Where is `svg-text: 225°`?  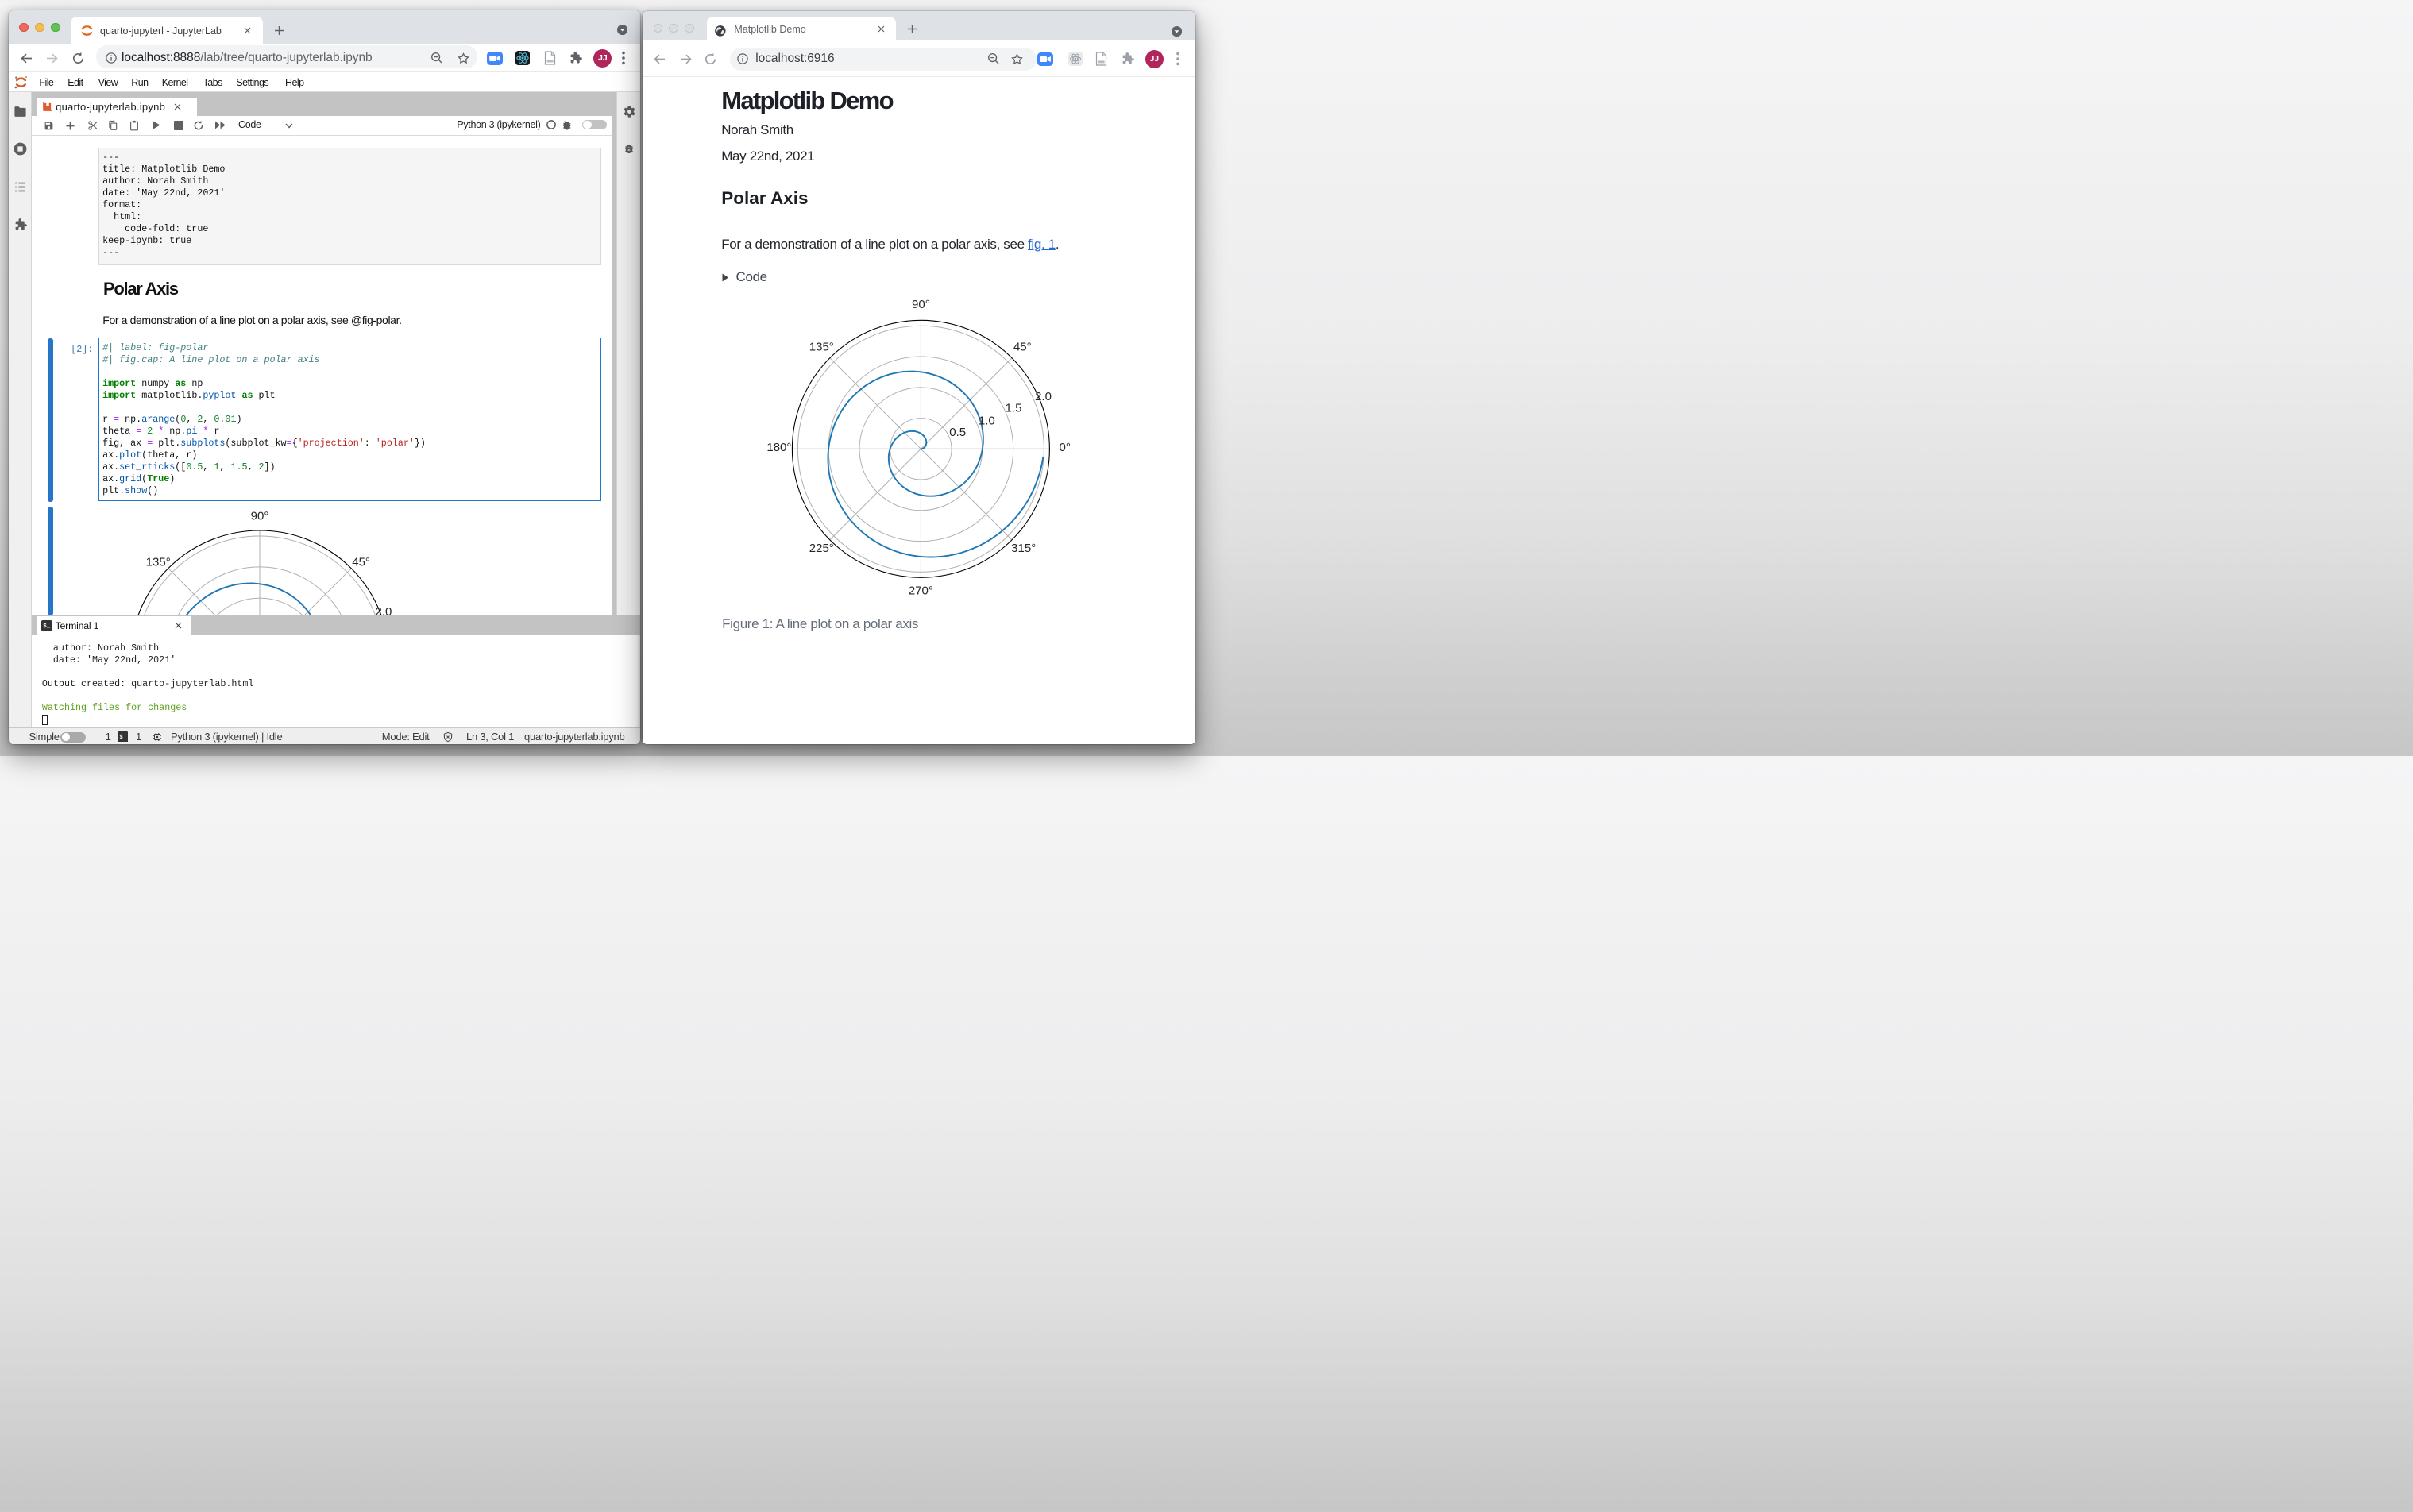
svg-text: 225° is located at coordinates (821, 548).